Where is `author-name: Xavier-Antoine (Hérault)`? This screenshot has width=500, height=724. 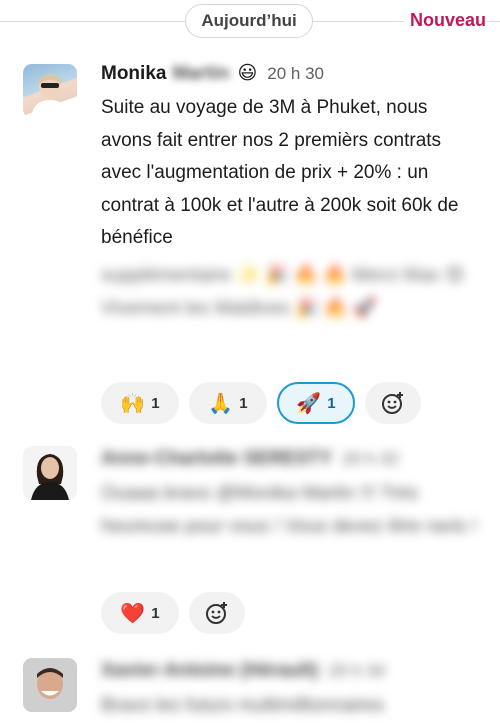
author-name: Xavier-Antoine (Hérault) is located at coordinates (209, 671).